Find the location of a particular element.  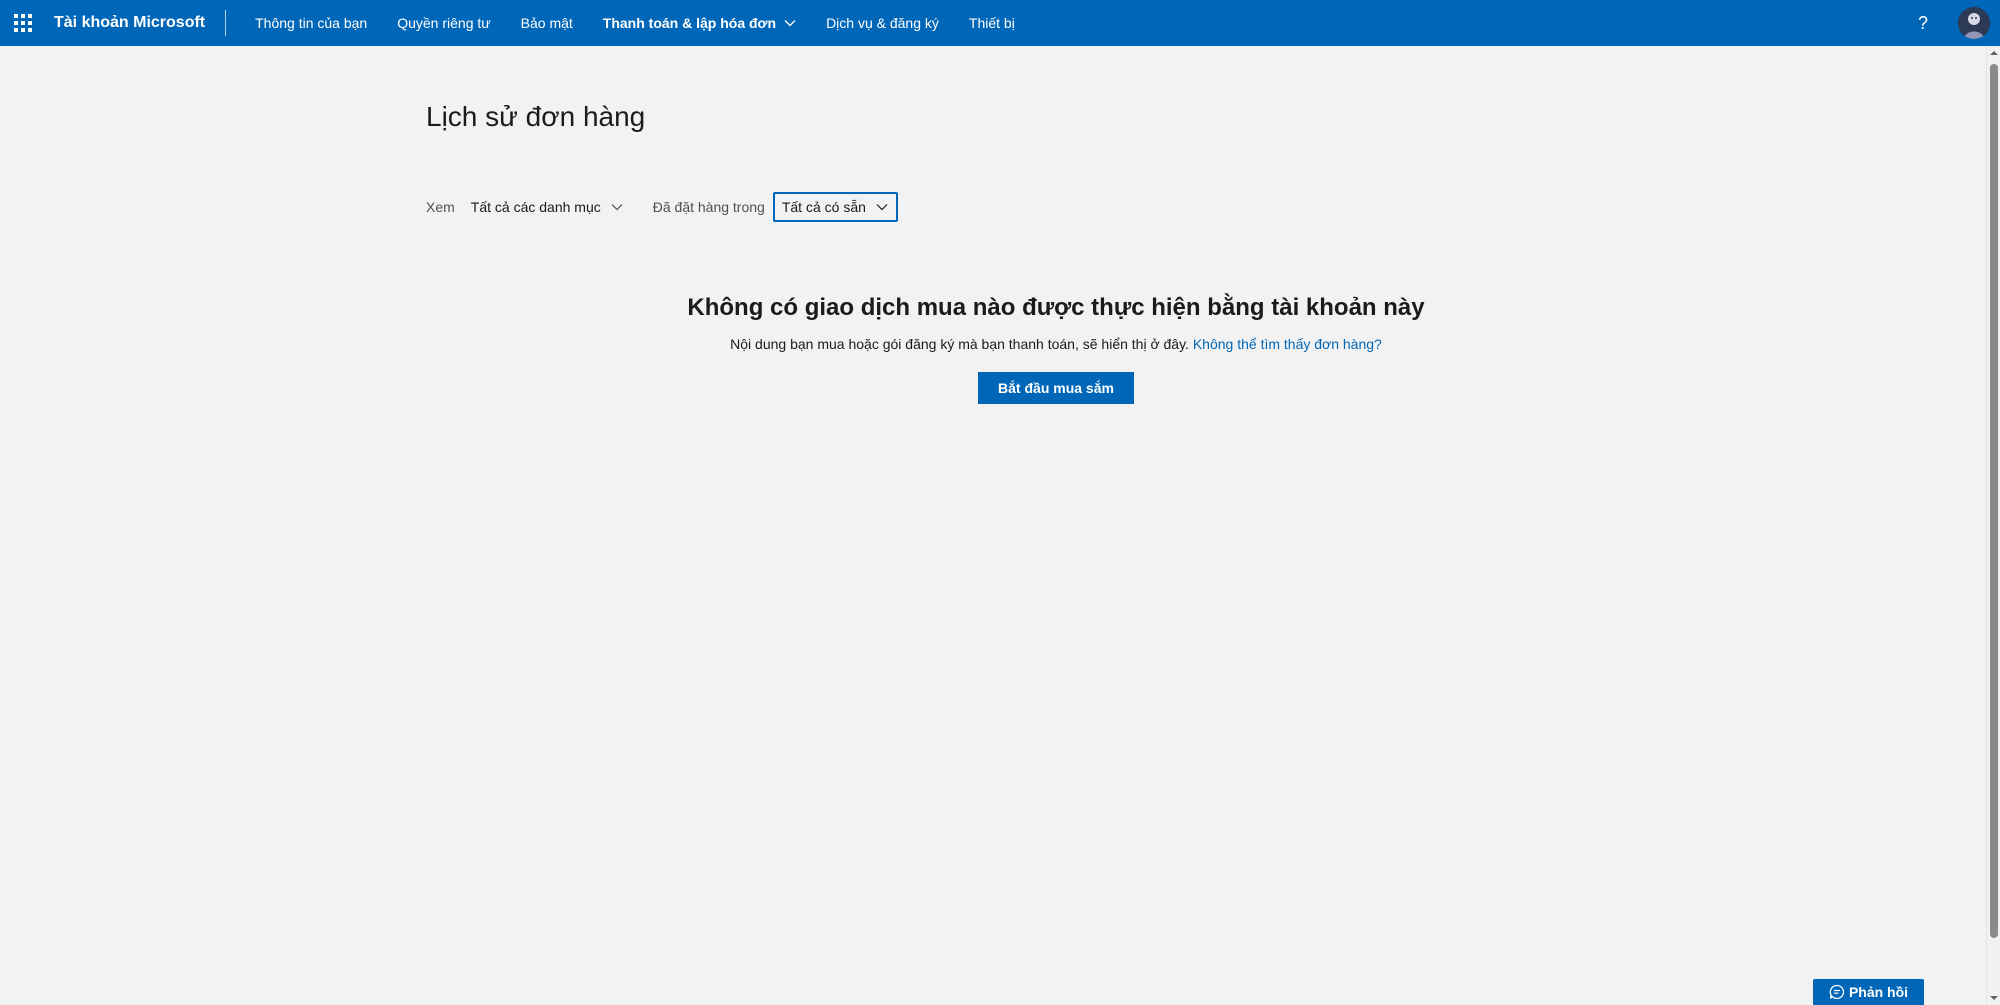

scroll-up-arrow-icon is located at coordinates (1993, 53).